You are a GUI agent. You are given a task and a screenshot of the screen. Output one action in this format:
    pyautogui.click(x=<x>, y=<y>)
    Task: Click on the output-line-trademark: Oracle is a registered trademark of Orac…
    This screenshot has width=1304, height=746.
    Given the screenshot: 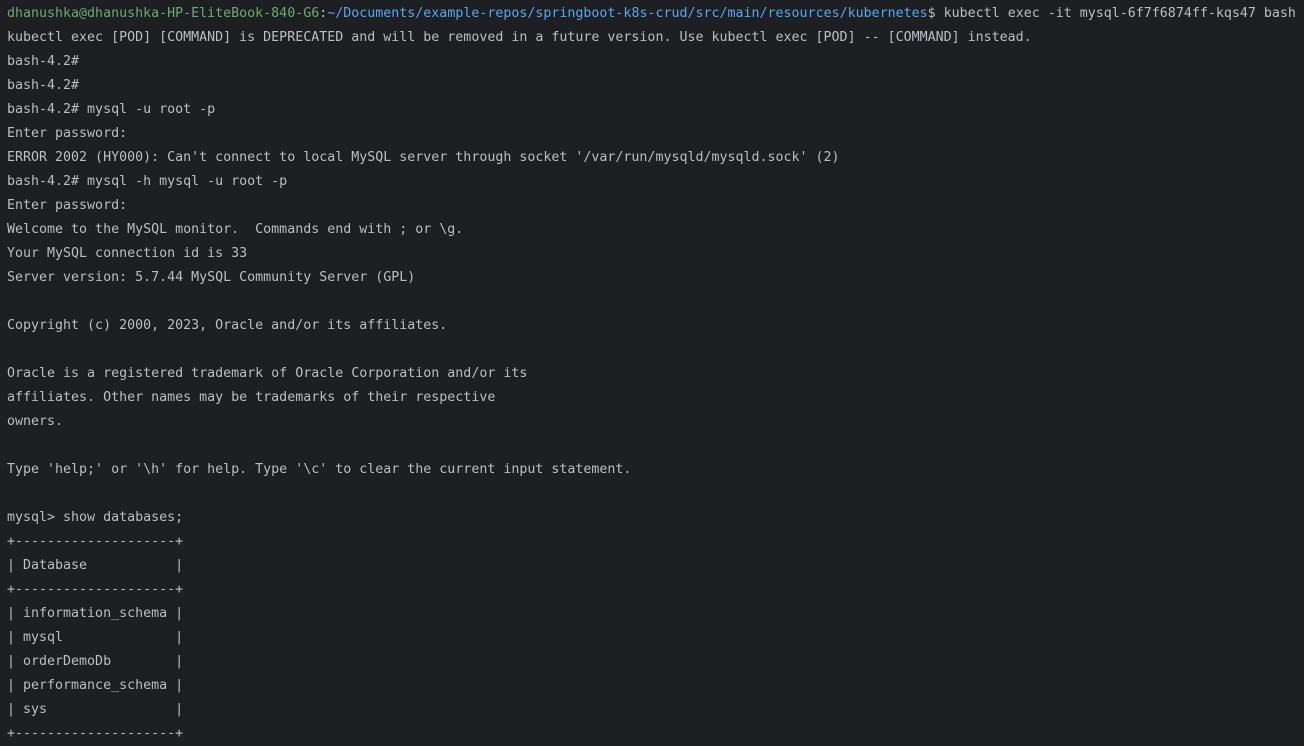 What is the action you would take?
    pyautogui.click(x=267, y=373)
    